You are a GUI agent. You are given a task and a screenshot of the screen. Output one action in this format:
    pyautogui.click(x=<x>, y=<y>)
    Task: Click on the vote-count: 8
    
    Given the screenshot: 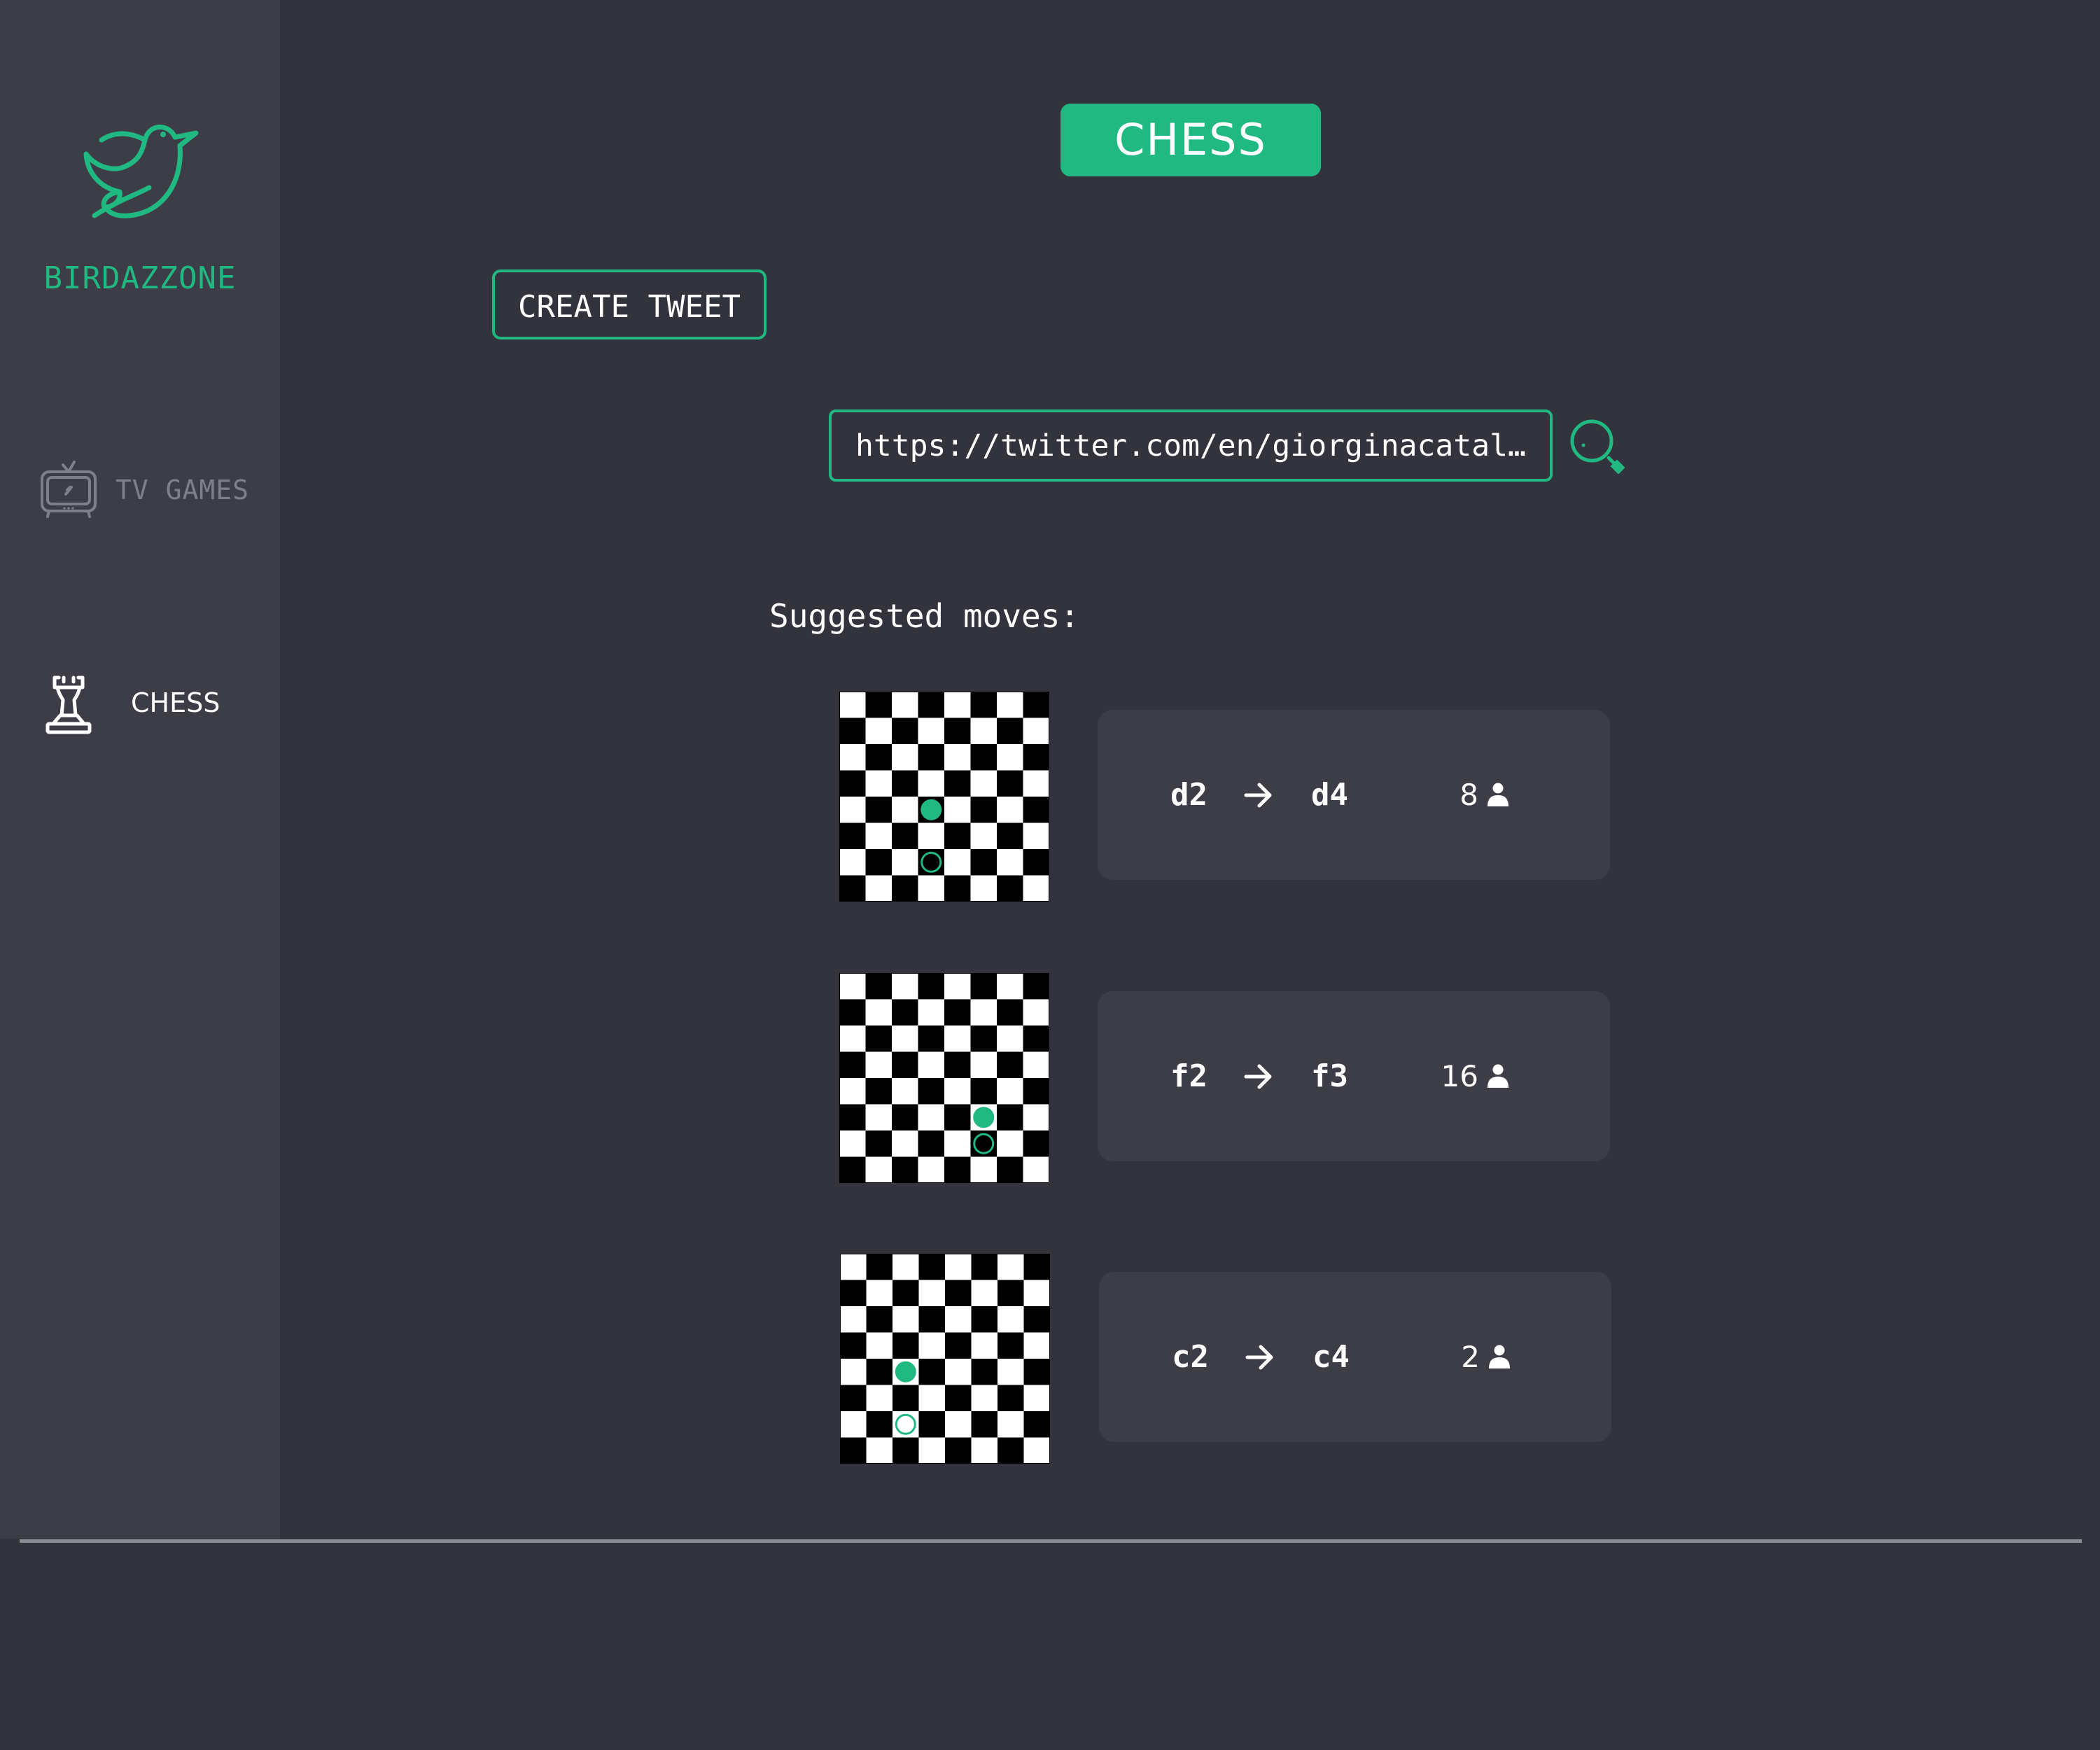 What is the action you would take?
    pyautogui.click(x=1469, y=795)
    